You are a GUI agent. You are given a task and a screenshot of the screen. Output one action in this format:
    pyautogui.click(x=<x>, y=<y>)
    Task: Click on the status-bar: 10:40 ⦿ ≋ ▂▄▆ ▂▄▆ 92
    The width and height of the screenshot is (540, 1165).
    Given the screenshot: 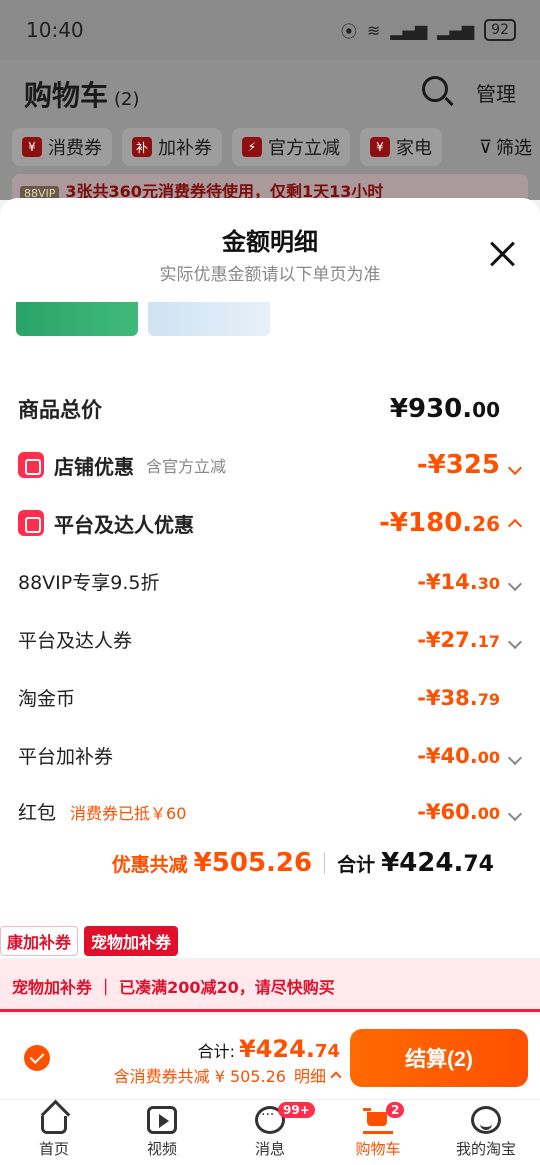 What is the action you would take?
    pyautogui.click(x=270, y=30)
    